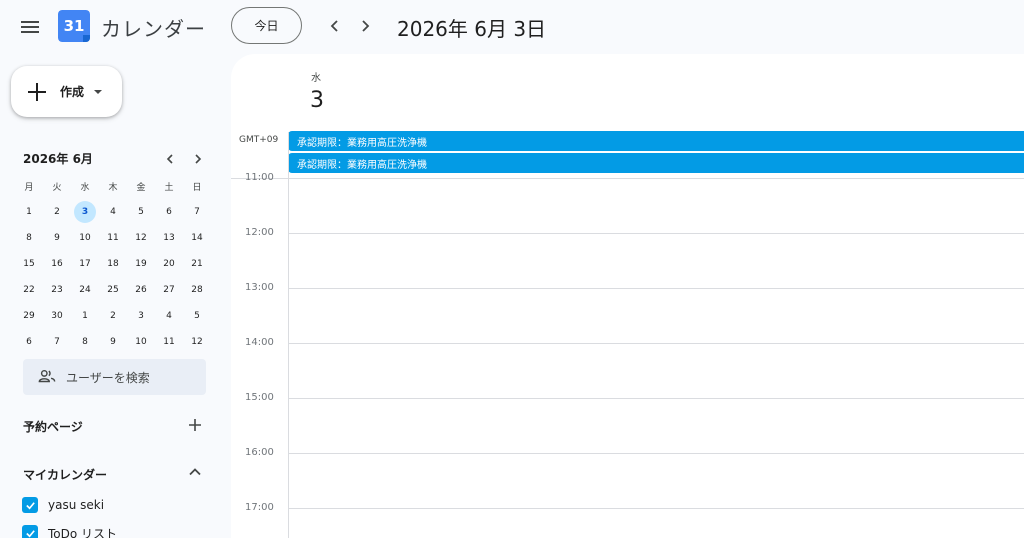 This screenshot has height=538, width=1024. What do you see at coordinates (197, 264) in the screenshot?
I see `mini-calendar-day: 21` at bounding box center [197, 264].